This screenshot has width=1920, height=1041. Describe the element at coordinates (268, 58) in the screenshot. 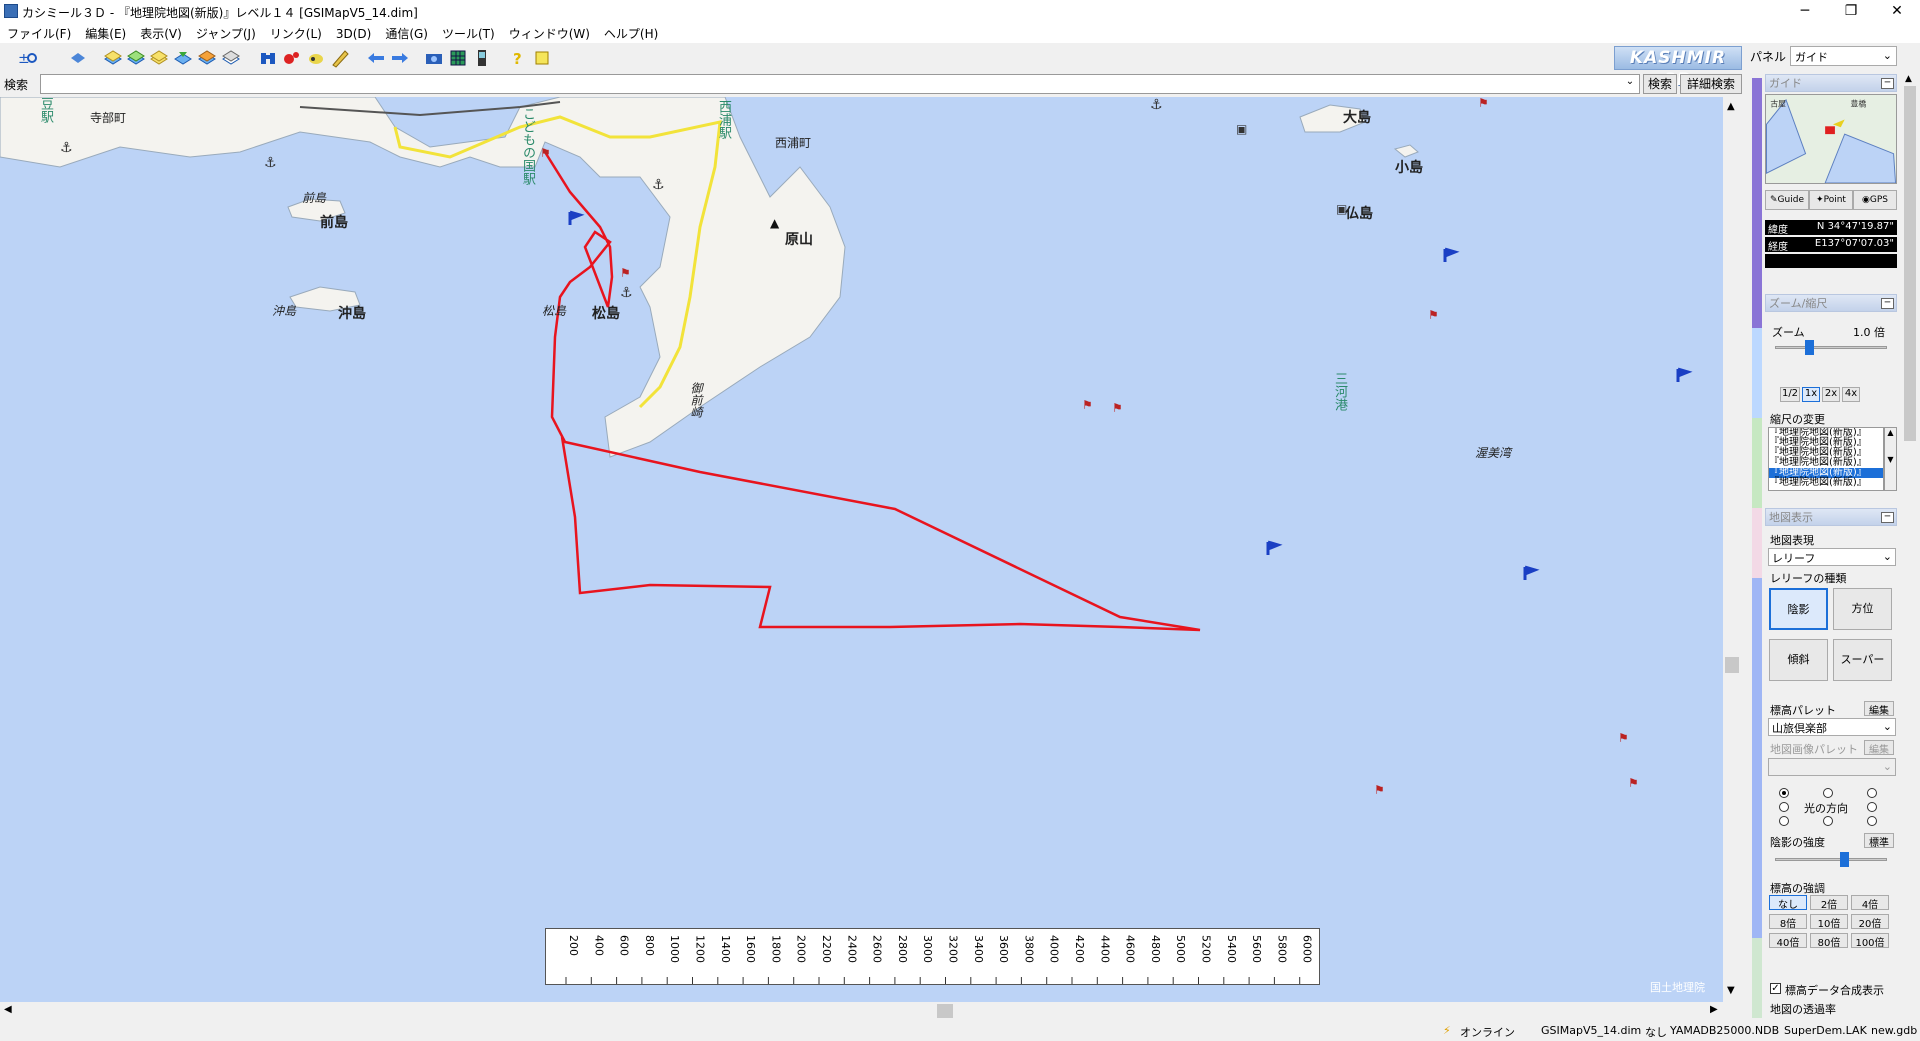

I see `binoculars-icon` at that location.